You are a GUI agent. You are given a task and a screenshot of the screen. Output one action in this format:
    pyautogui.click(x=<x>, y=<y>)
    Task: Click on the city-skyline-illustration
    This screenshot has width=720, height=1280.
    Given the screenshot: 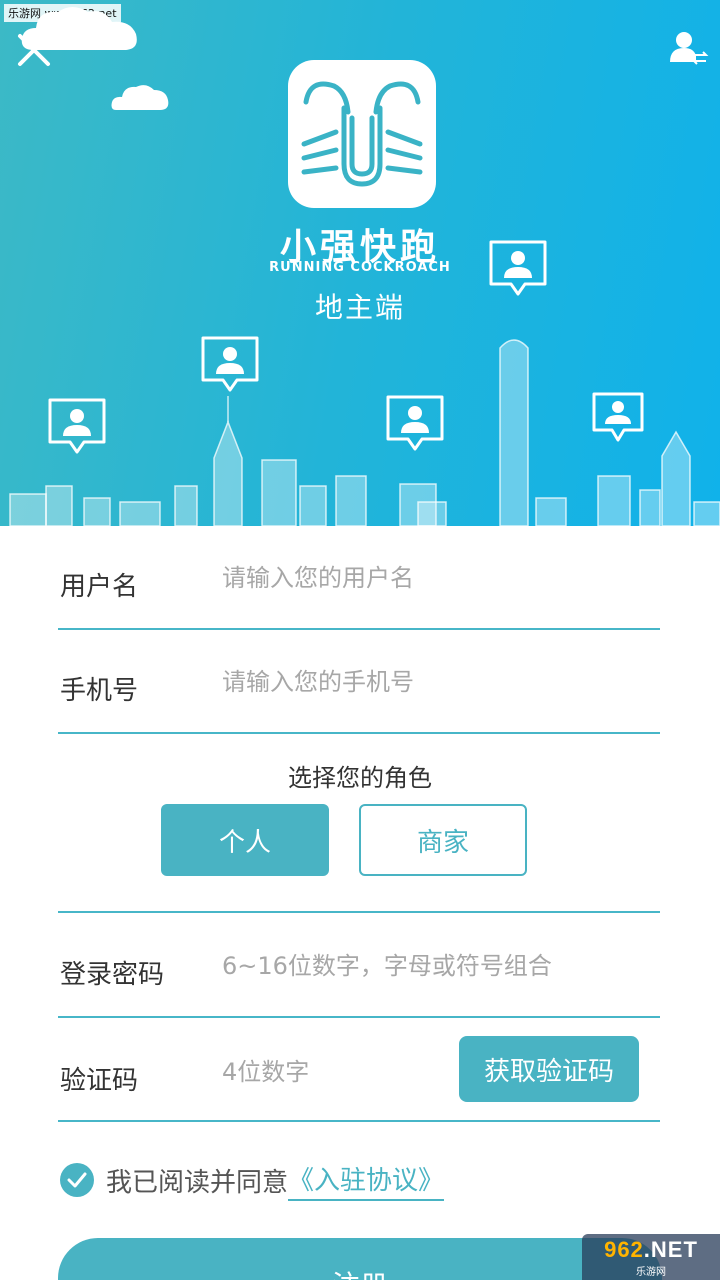 What is the action you would take?
    pyautogui.click(x=364, y=432)
    